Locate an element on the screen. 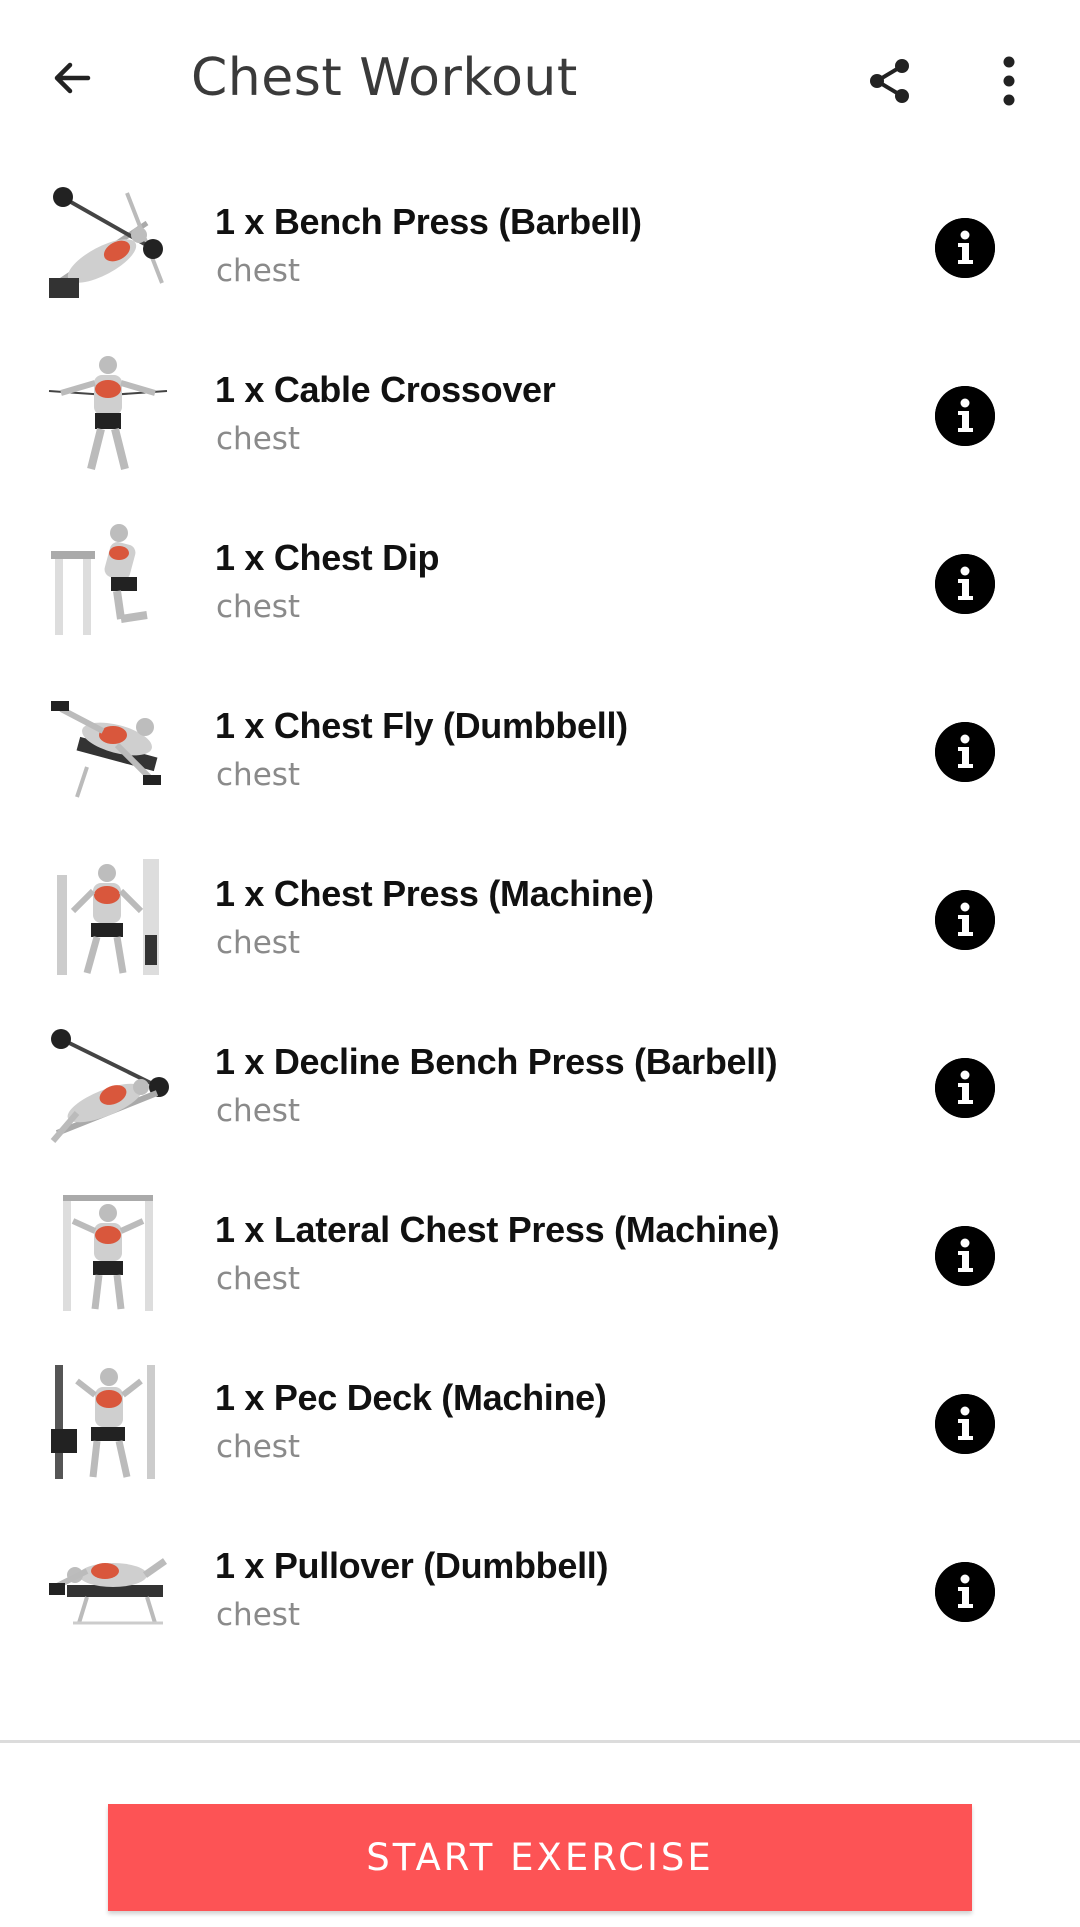  exercise-name: 1 x Decline Bench Press (Barbell) is located at coordinates (496, 1061).